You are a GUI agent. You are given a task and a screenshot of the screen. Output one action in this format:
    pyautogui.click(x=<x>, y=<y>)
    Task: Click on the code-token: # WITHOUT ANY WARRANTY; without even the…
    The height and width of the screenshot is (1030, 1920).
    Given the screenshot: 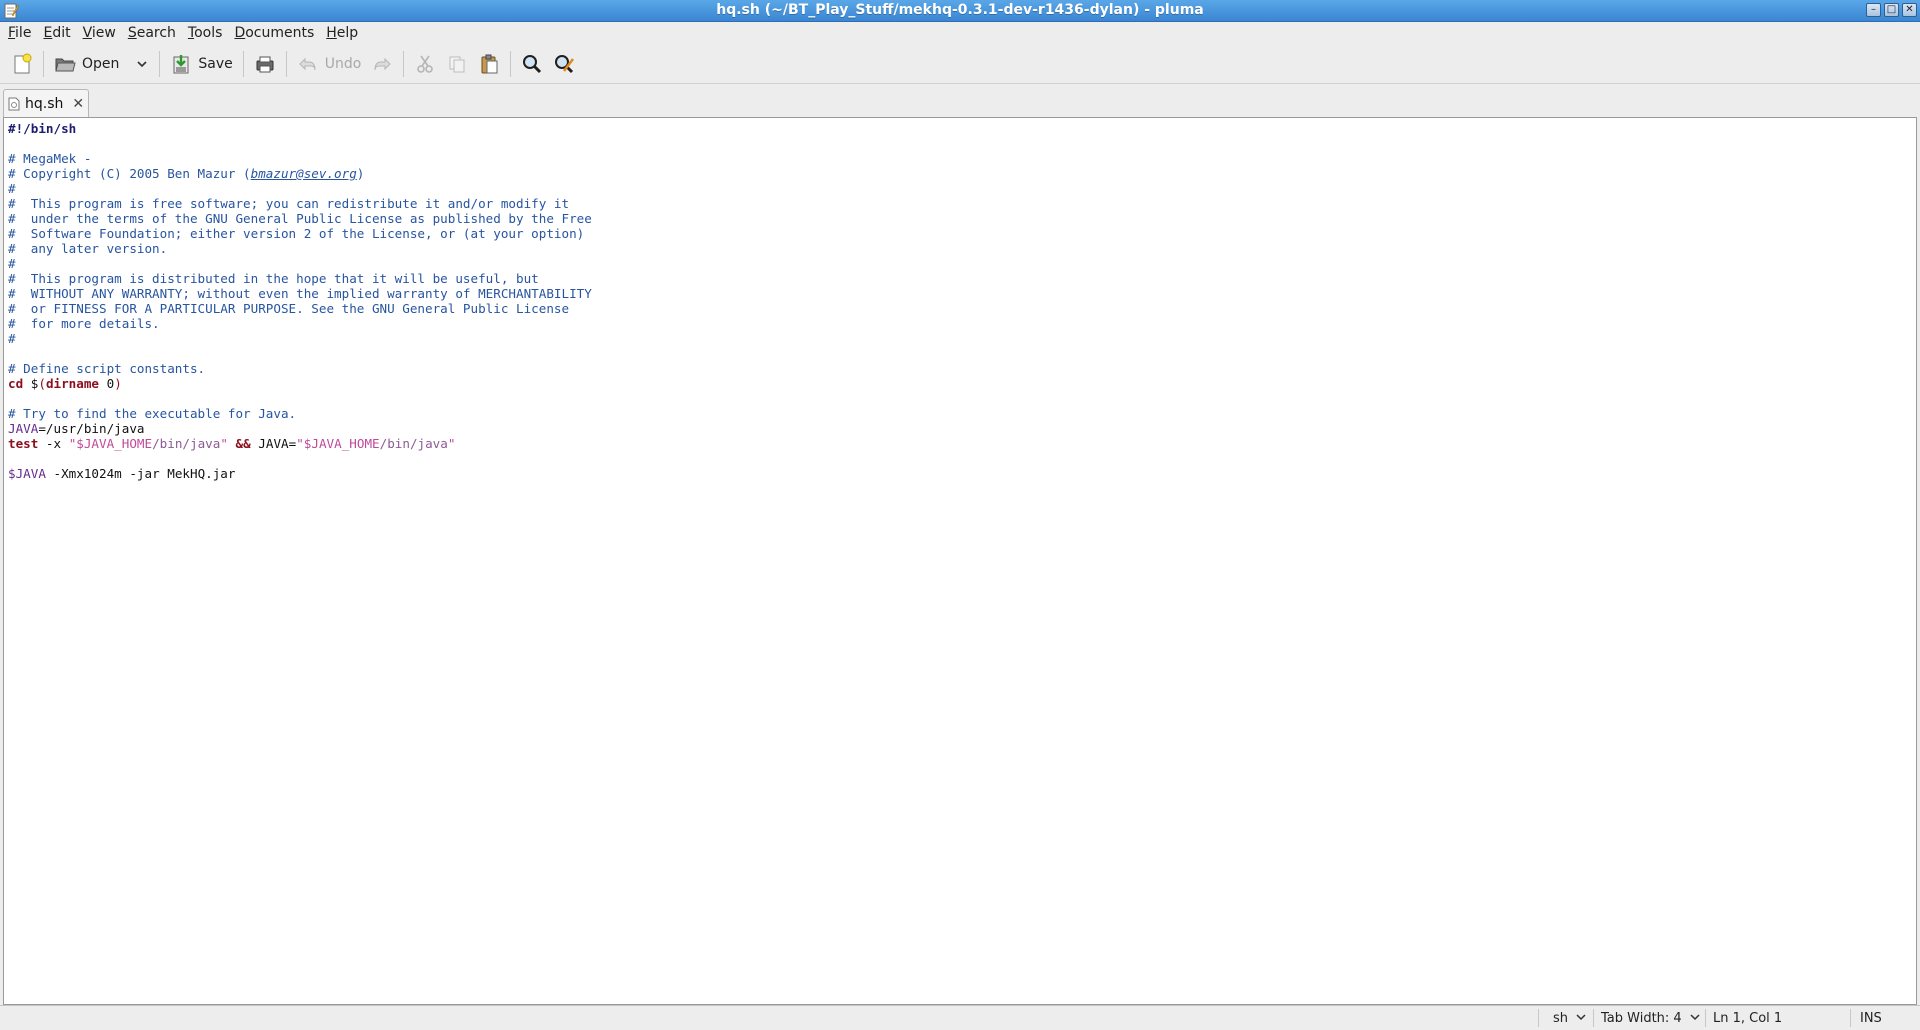 What is the action you would take?
    pyautogui.click(x=300, y=293)
    